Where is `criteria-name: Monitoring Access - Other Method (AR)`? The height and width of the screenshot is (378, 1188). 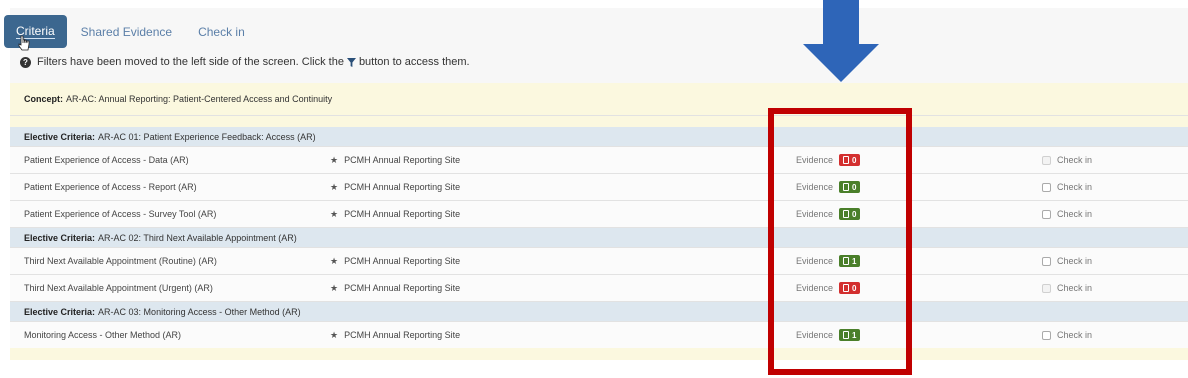
criteria-name: Monitoring Access - Other Method (AR) is located at coordinates (103, 335).